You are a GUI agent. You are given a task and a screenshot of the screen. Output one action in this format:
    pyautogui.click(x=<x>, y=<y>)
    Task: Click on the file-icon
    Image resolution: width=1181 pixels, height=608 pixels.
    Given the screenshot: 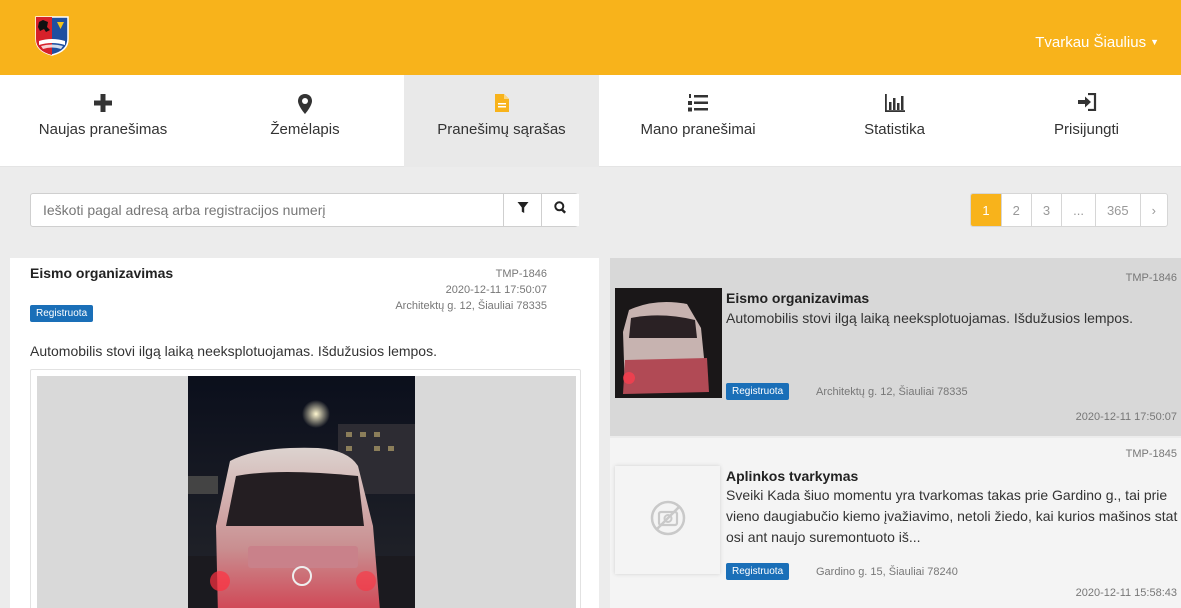 What is the action you would take?
    pyautogui.click(x=501, y=104)
    